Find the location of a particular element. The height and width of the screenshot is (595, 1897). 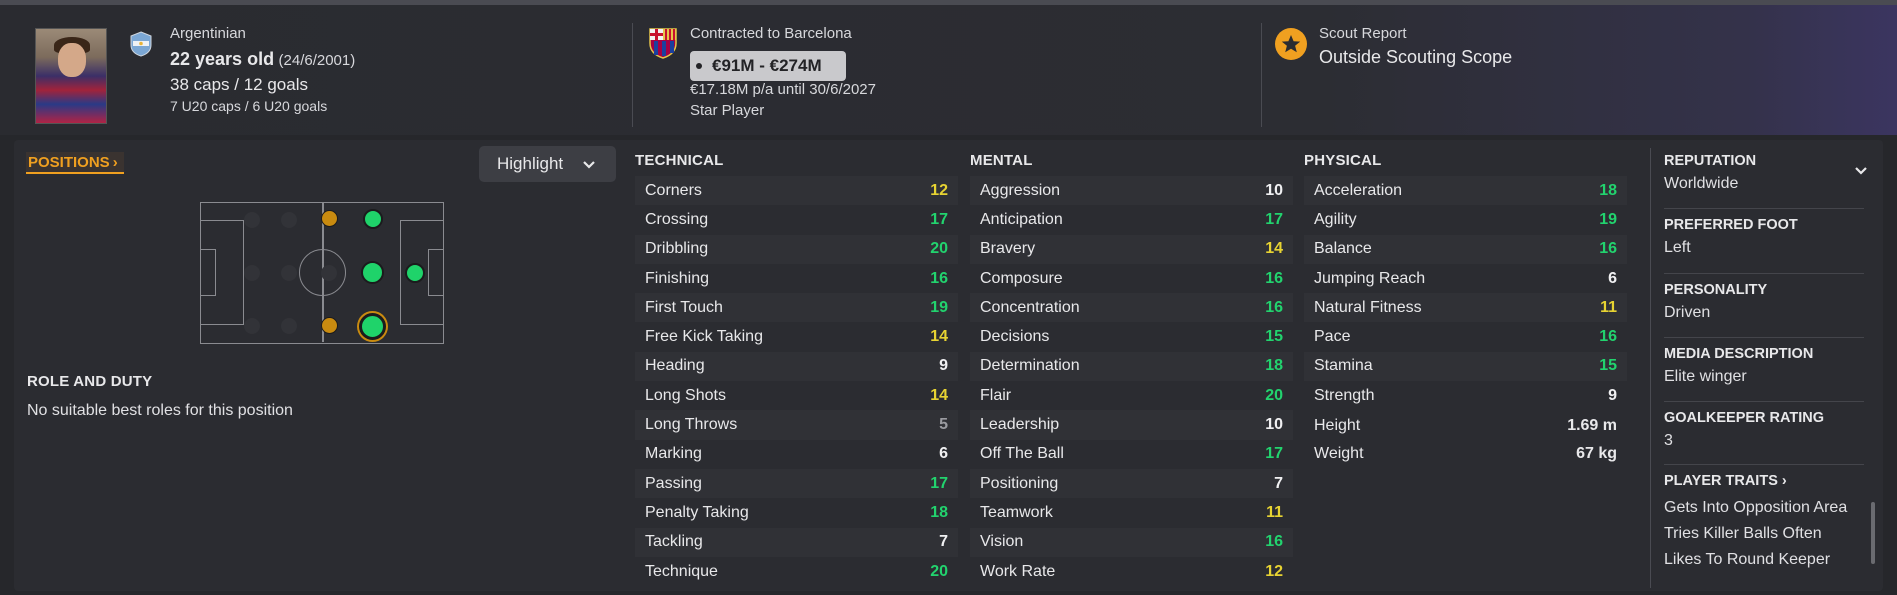

trait-item: Likes To Round Keeper is located at coordinates (1747, 559).